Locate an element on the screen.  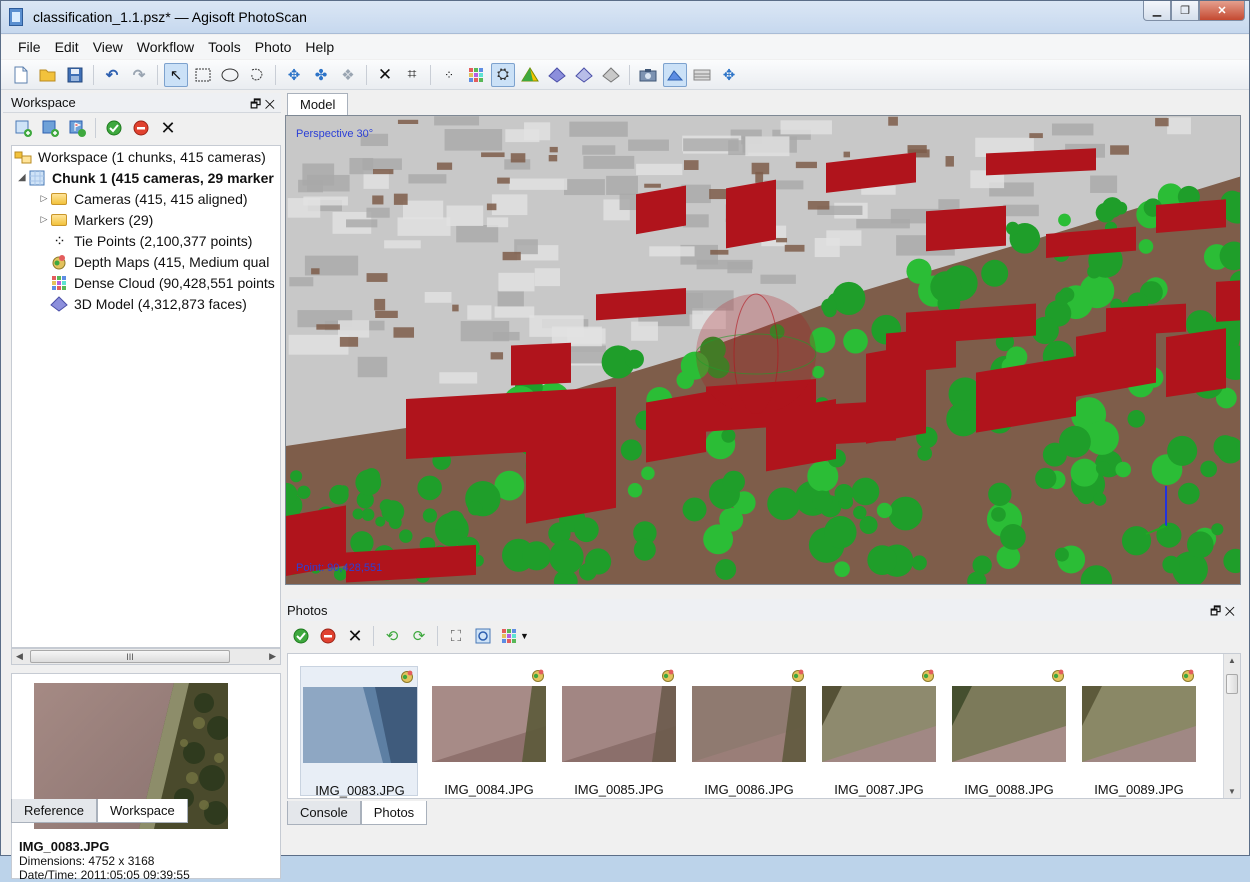
tree-item: ⁘ Tie Points (2,100,377 points) is located at coordinates (146, 240).